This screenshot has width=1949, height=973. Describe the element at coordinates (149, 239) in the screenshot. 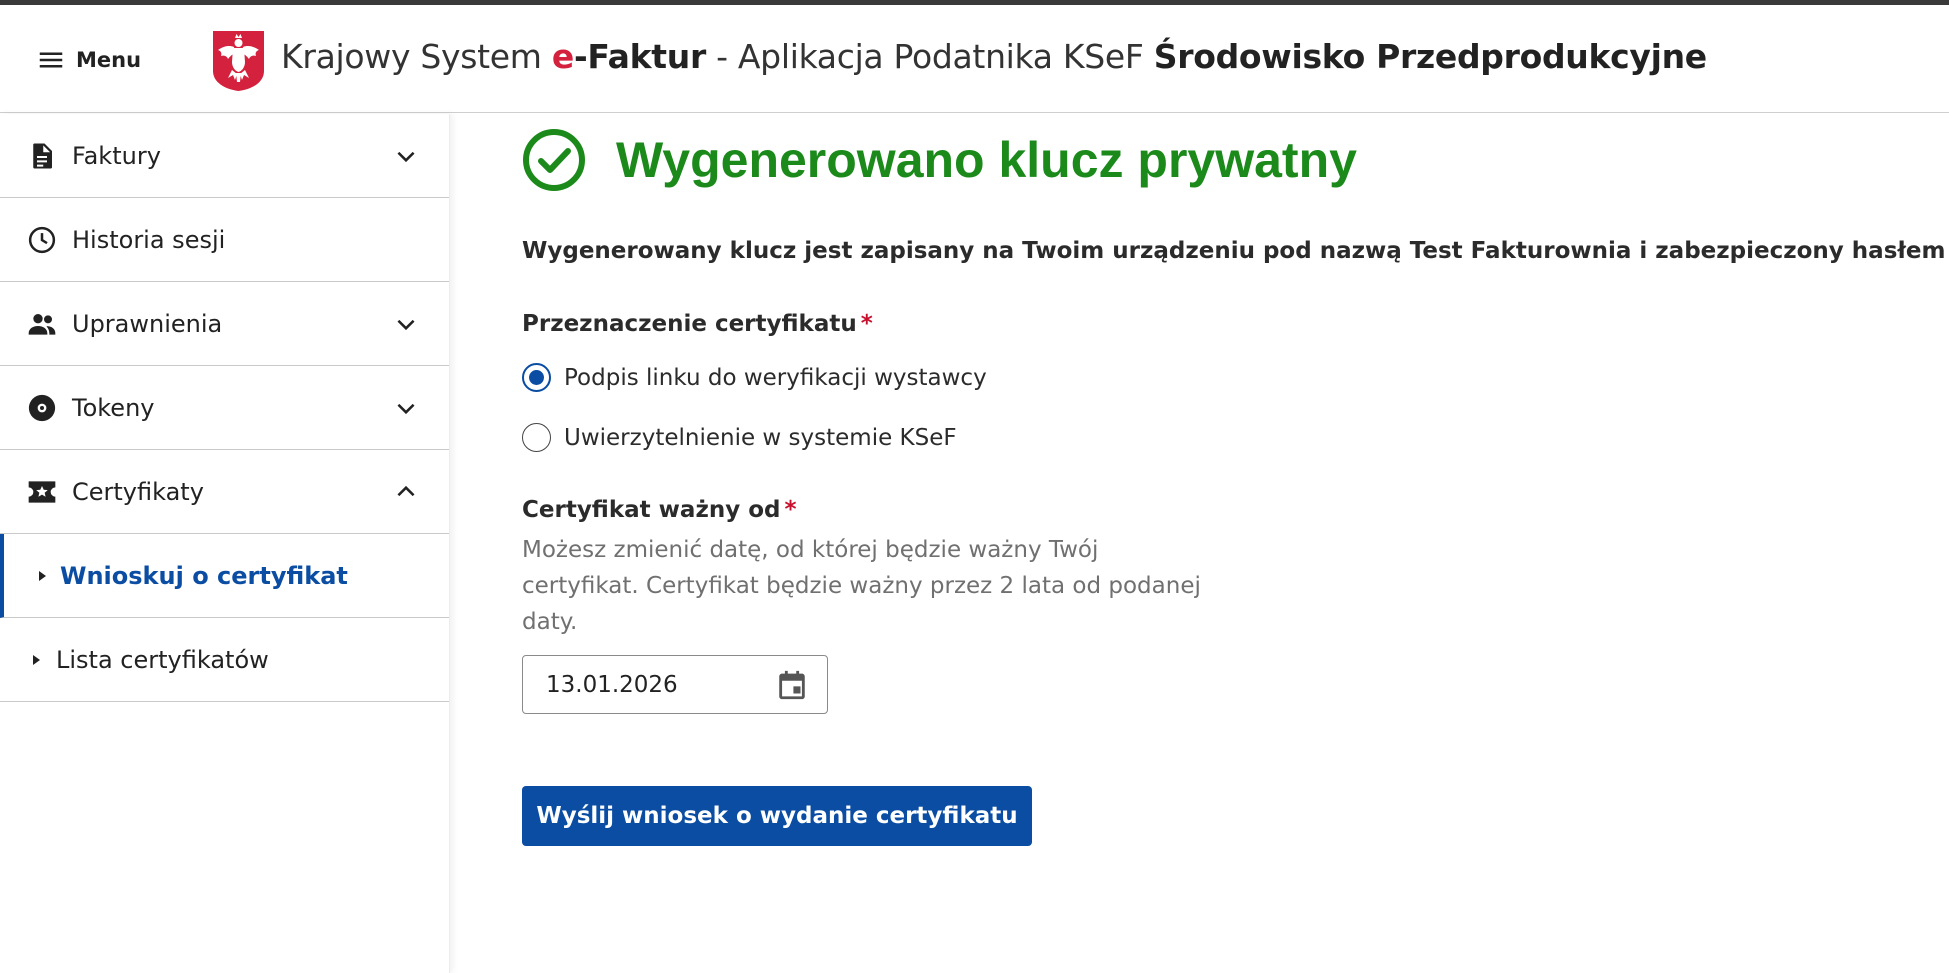

I see `sidebar-item-label: Historia sesji` at that location.